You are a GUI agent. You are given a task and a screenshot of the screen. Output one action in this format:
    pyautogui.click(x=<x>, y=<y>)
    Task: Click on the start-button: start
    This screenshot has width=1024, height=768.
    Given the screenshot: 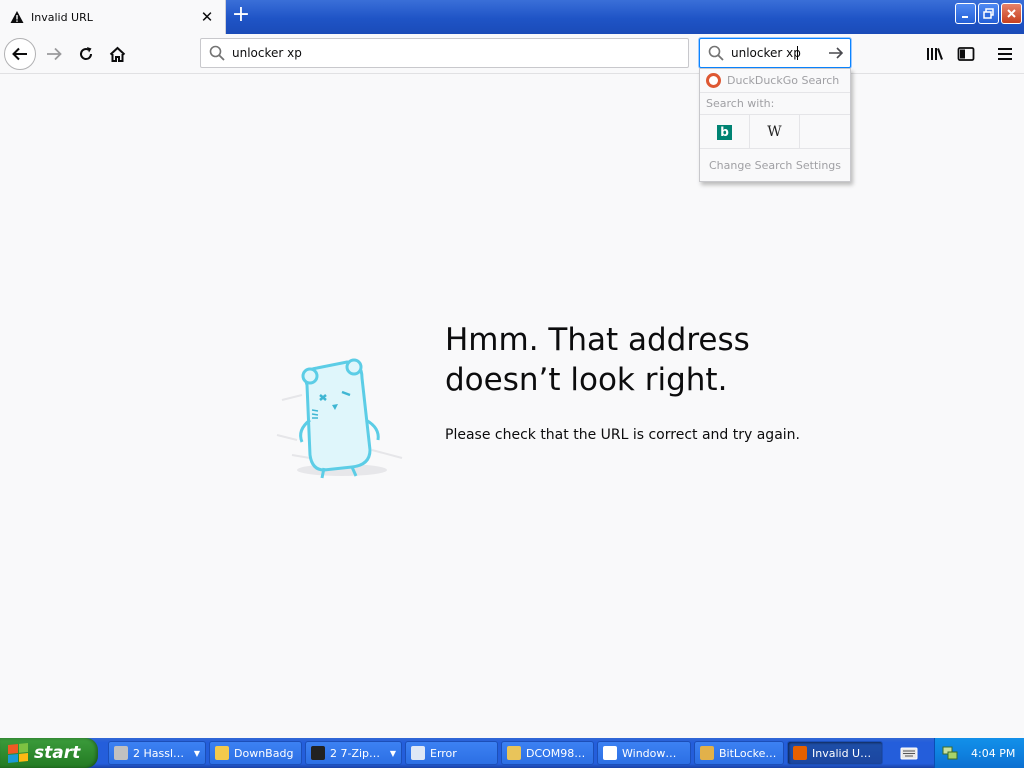 What is the action you would take?
    pyautogui.click(x=49, y=753)
    